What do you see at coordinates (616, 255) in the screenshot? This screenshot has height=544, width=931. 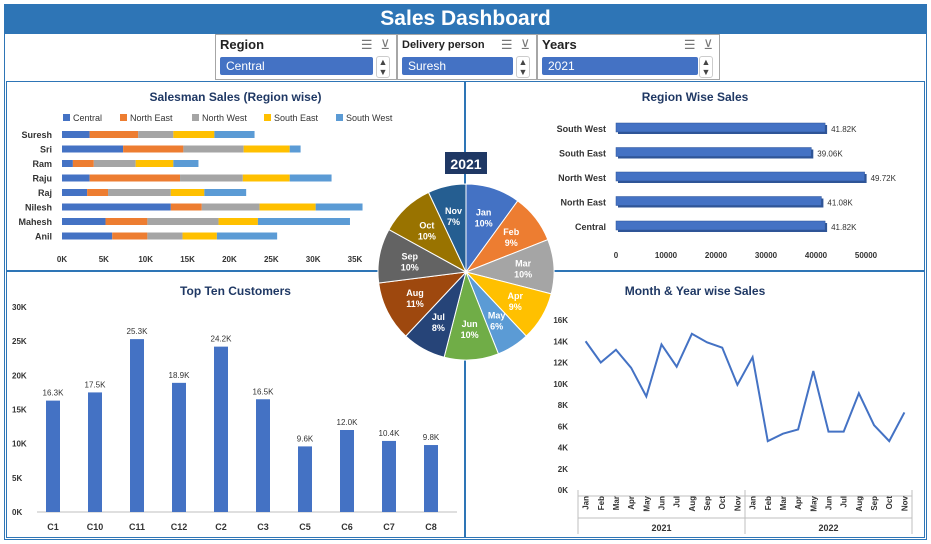 I see `x-tick-label: 0` at bounding box center [616, 255].